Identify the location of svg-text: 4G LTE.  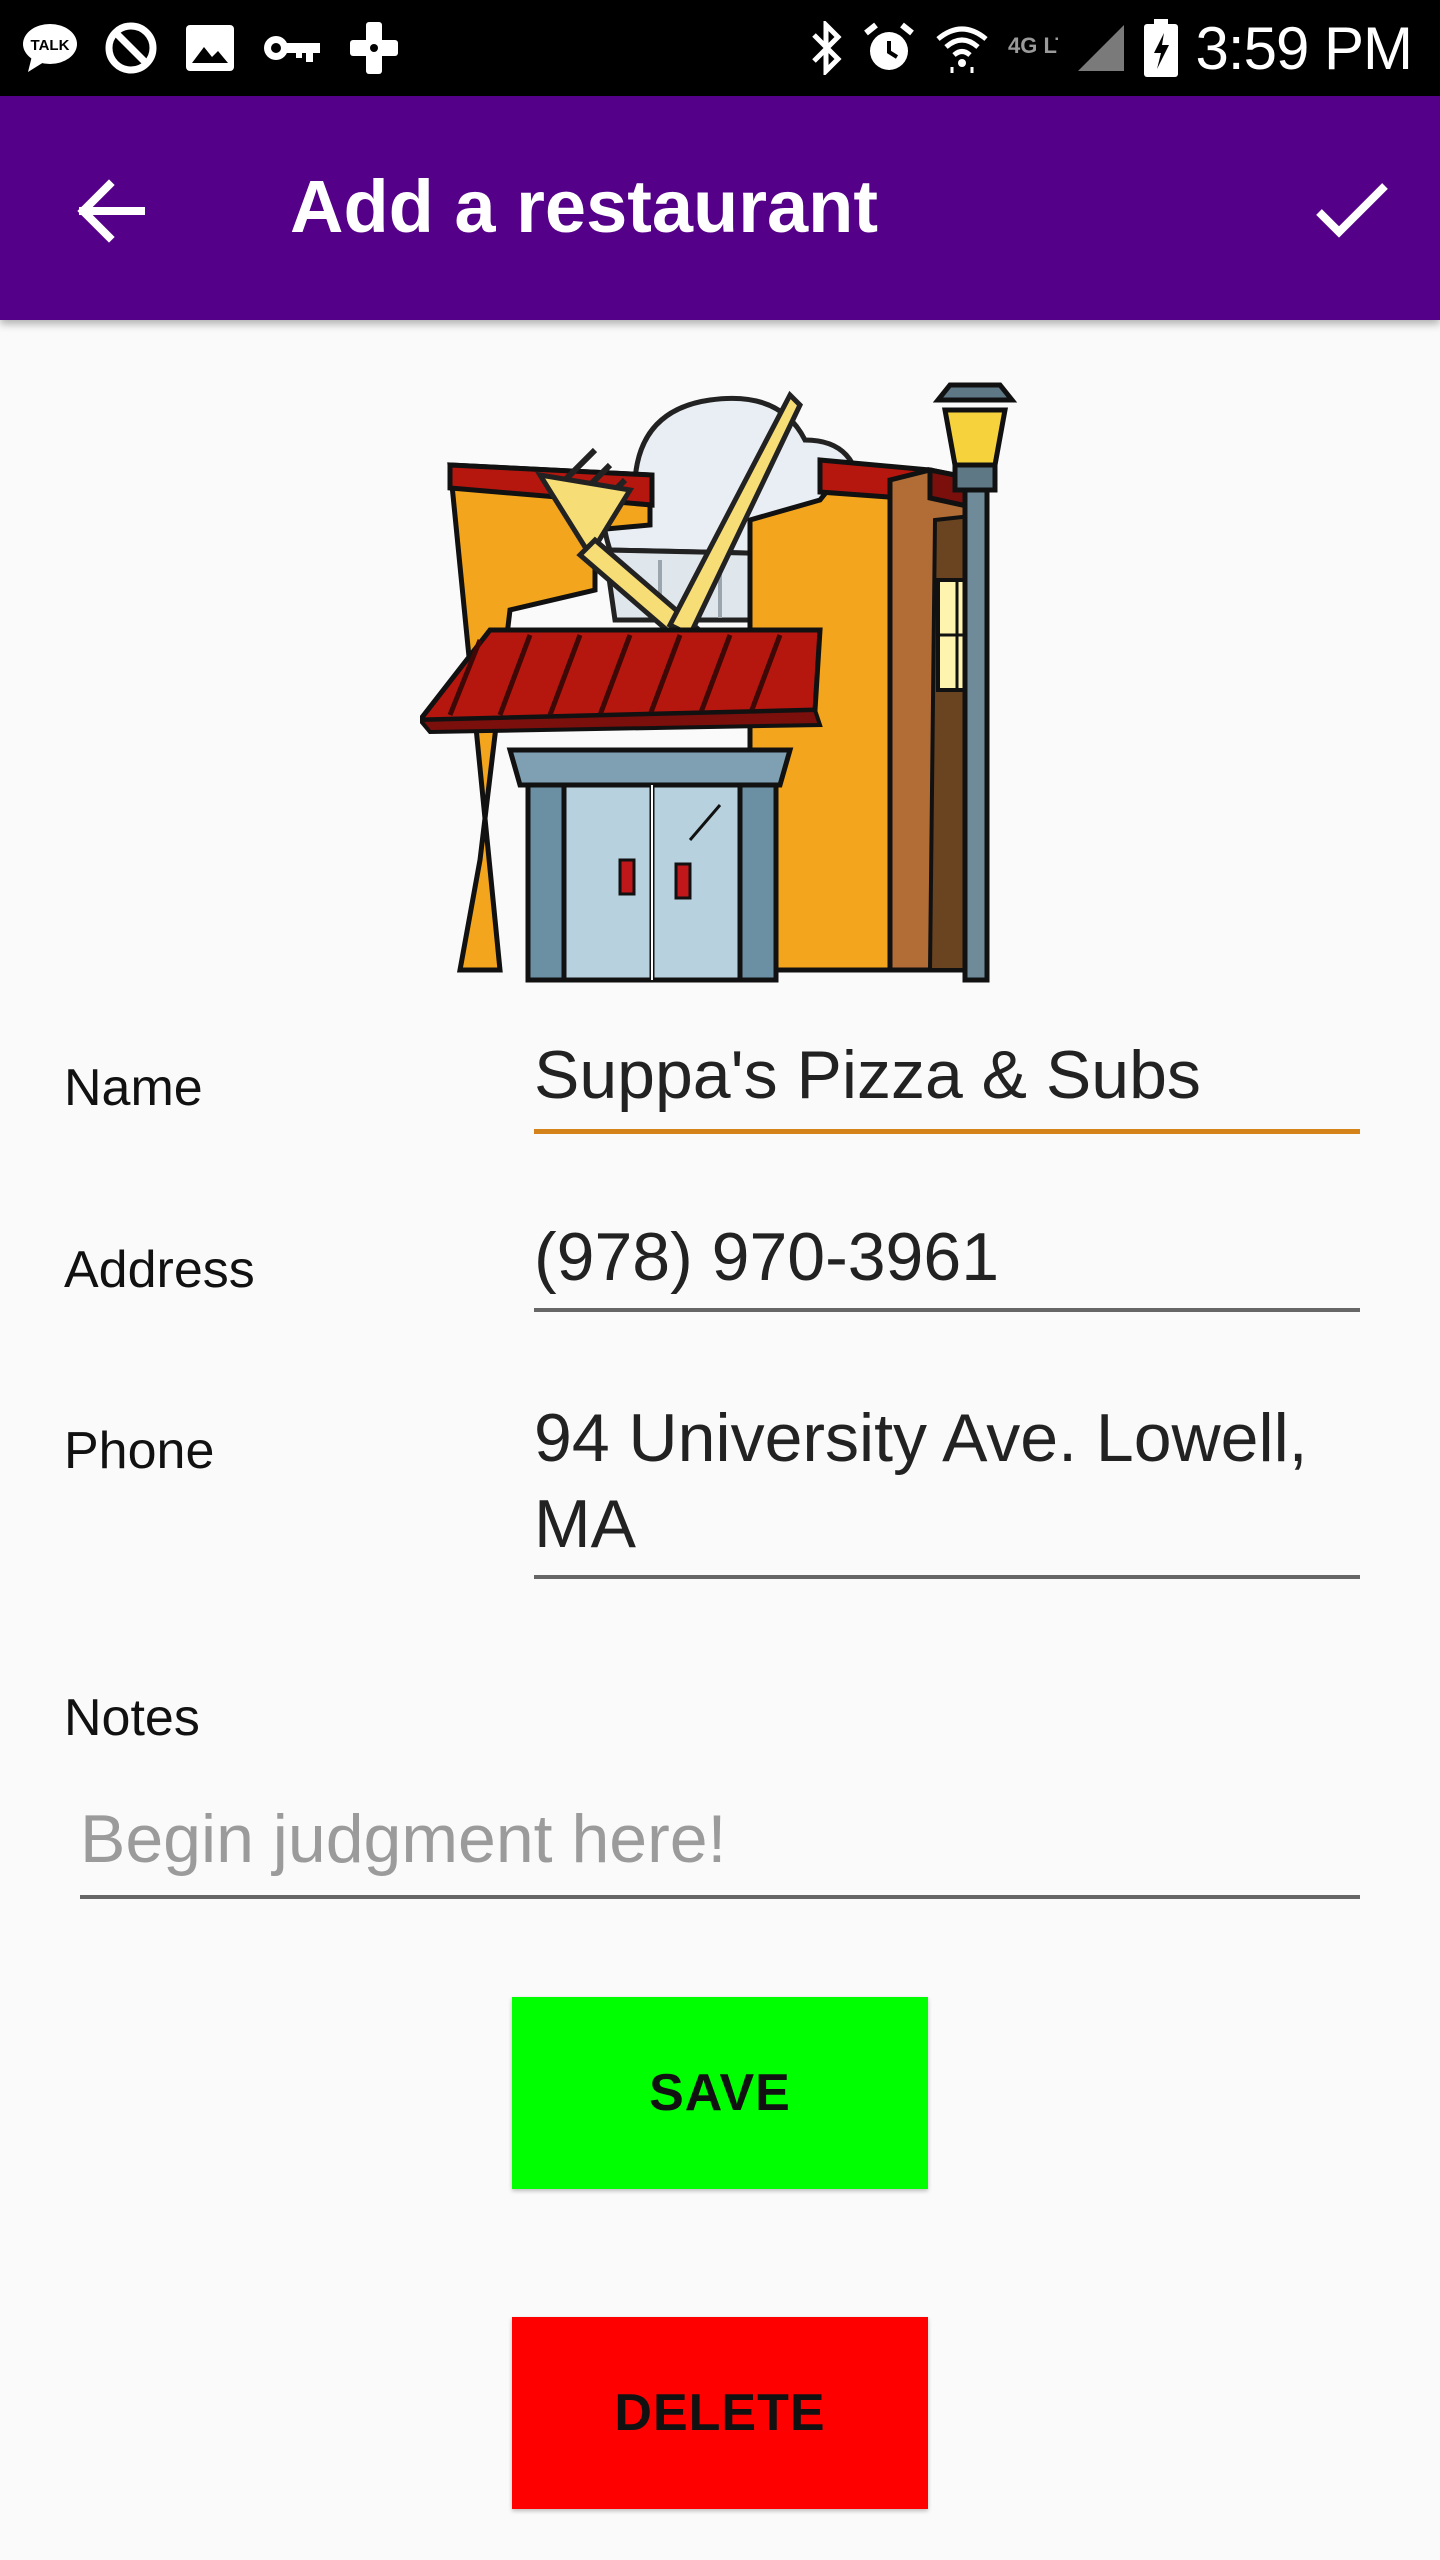
(1033, 45).